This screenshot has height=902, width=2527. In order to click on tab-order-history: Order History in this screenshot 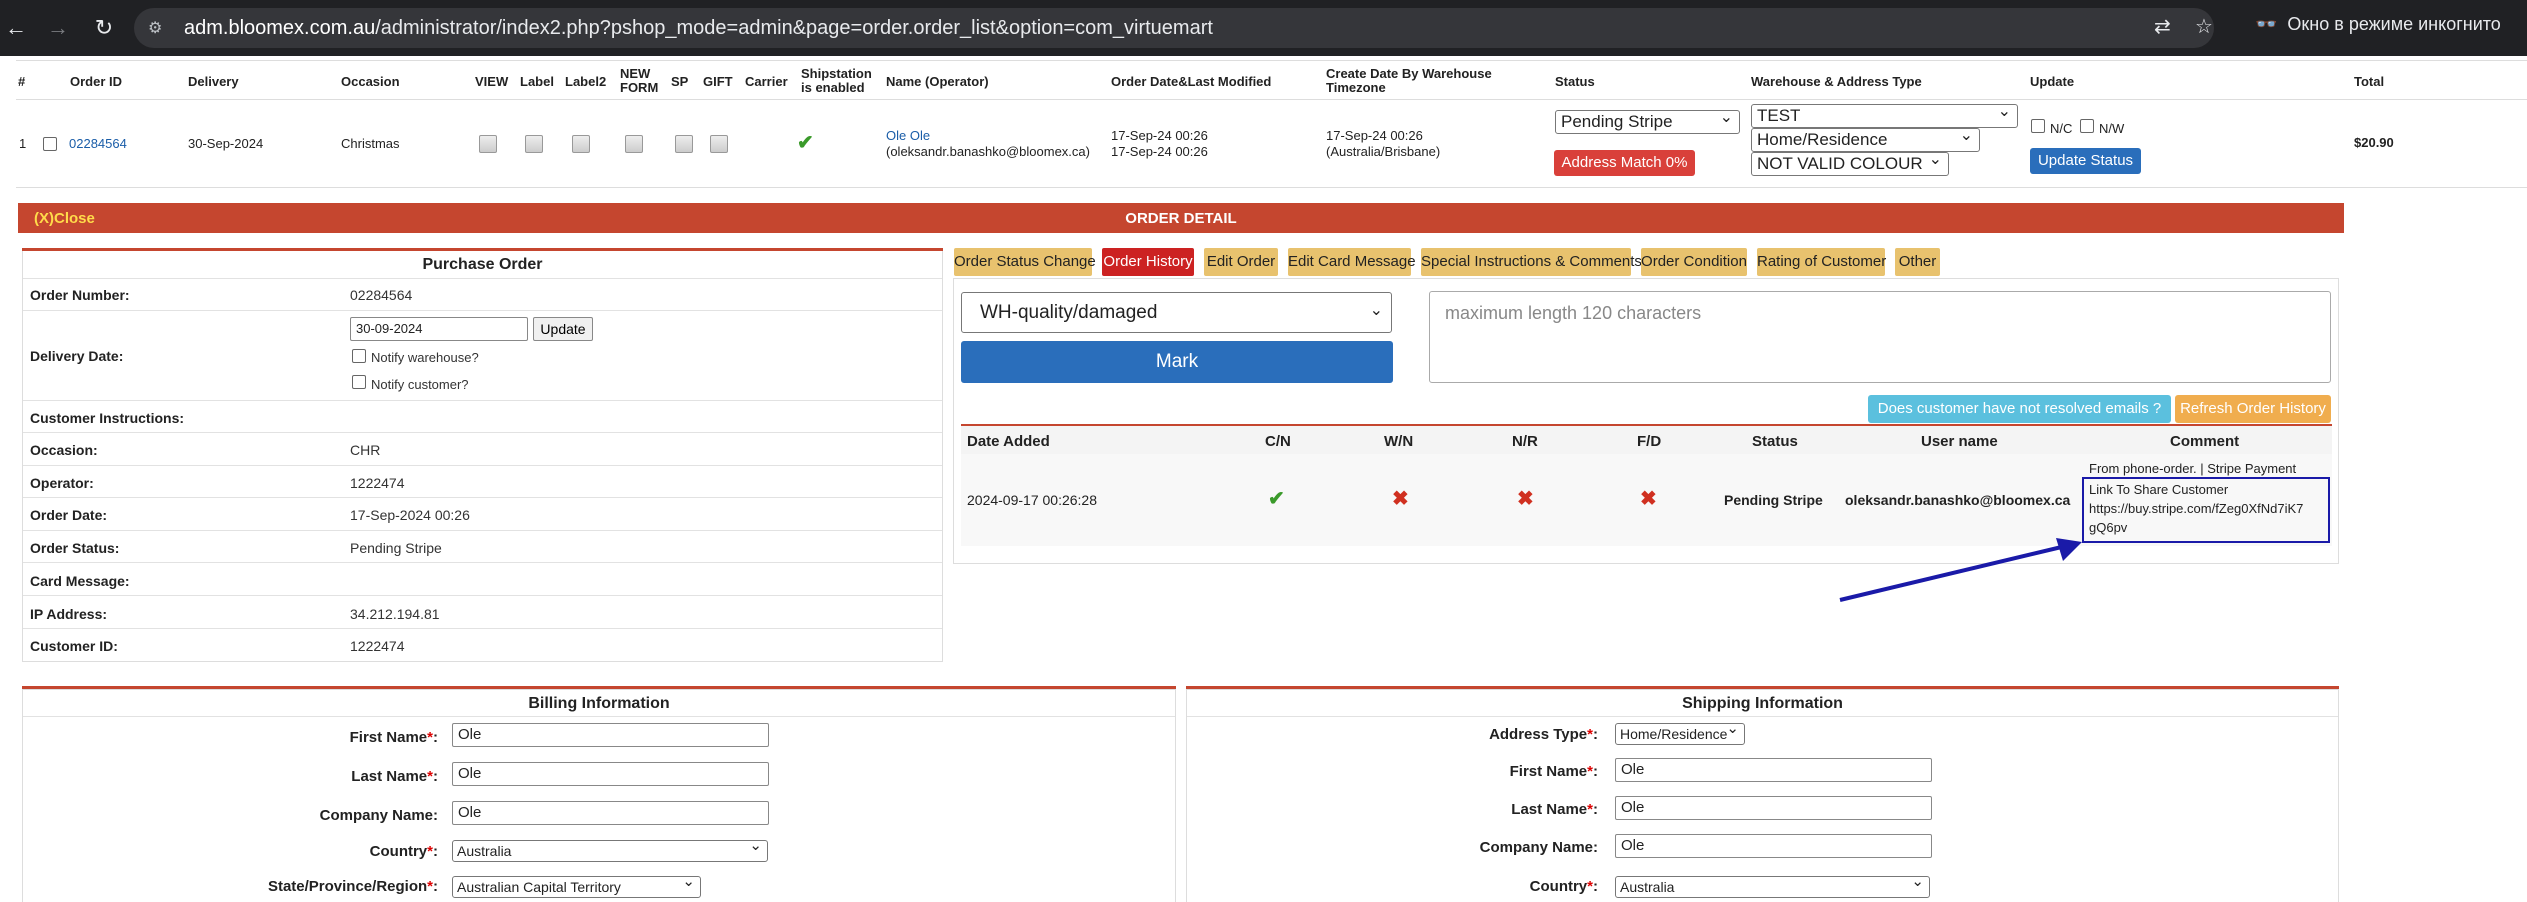, I will do `click(1148, 262)`.